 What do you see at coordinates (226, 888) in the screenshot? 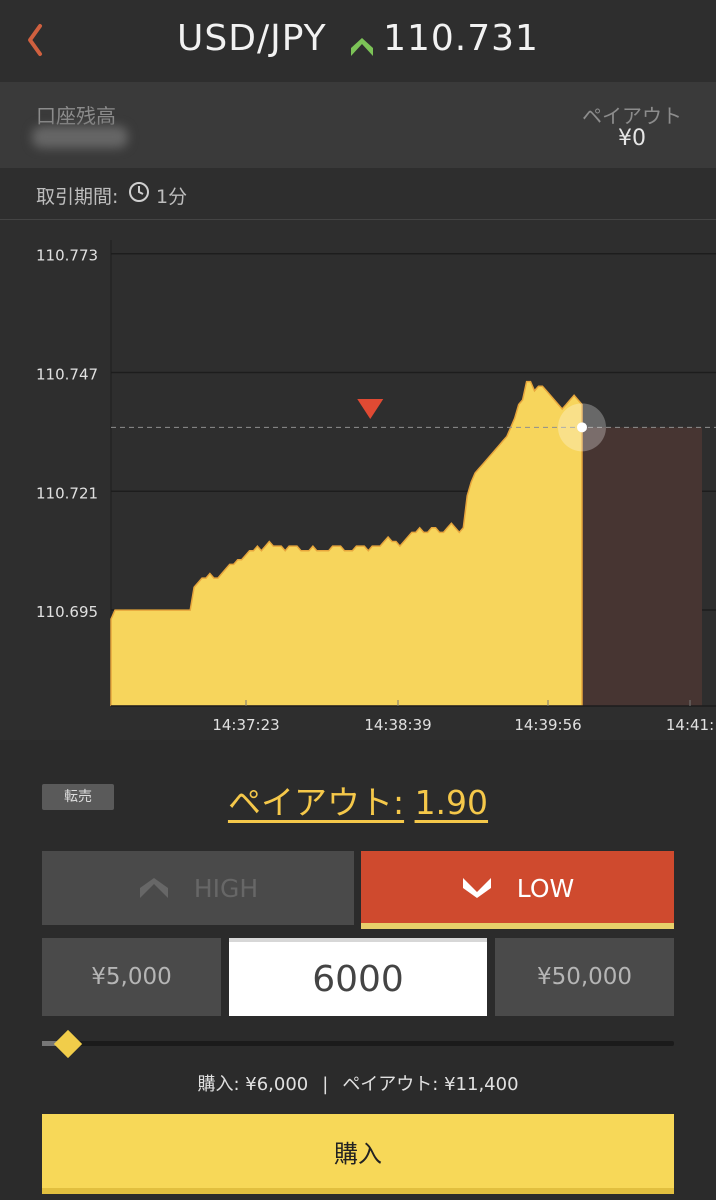
I see `high-label: HIGH` at bounding box center [226, 888].